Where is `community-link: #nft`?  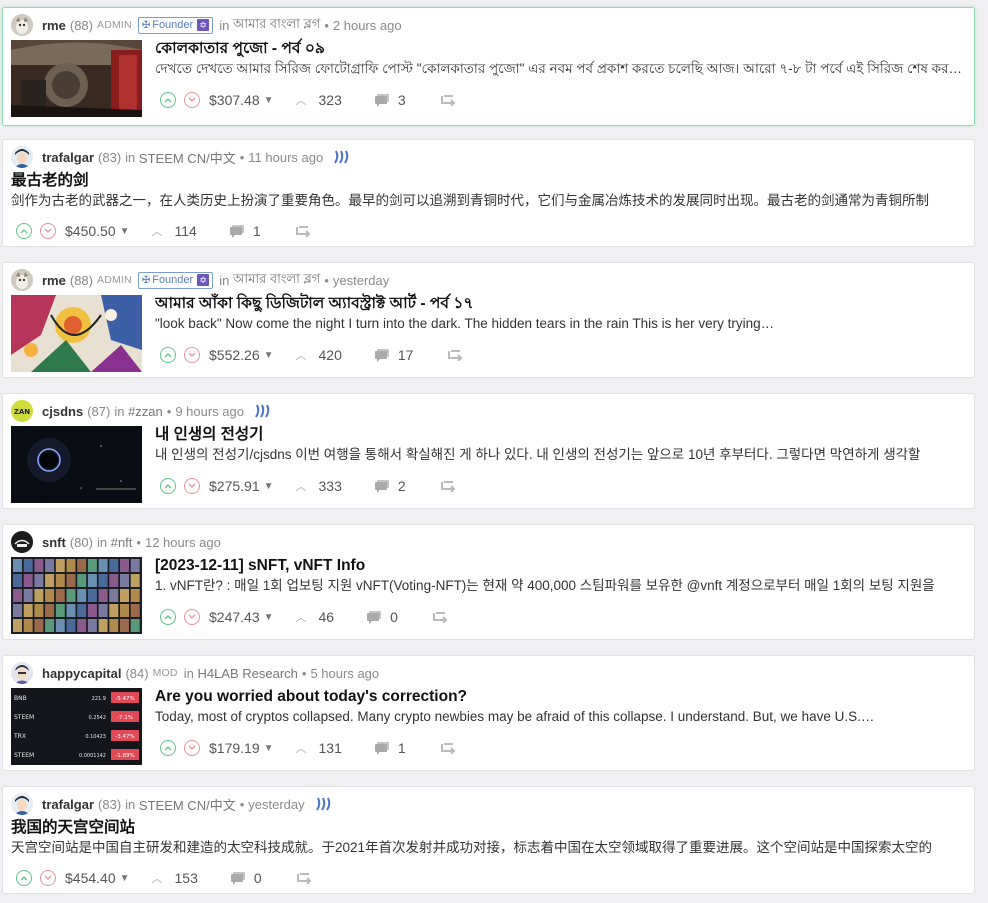
community-link: #nft is located at coordinates (122, 542).